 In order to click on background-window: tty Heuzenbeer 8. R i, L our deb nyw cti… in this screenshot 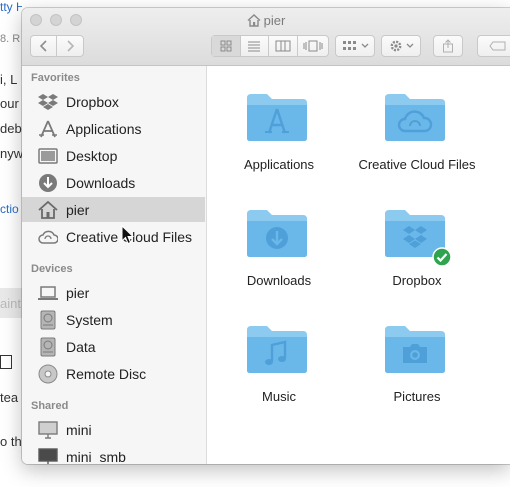, I will do `click(11, 243)`.